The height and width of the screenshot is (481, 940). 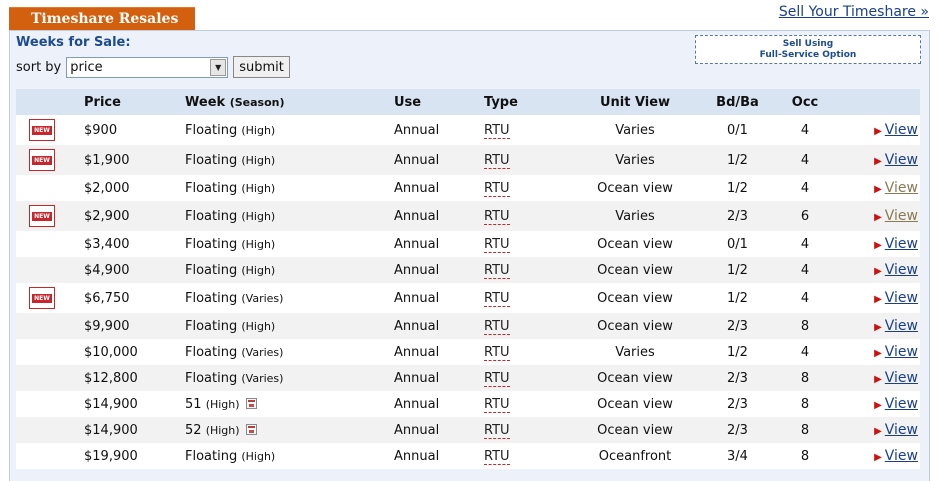 I want to click on full-service-option-button: Sell Using Full-Service Option, so click(x=808, y=49).